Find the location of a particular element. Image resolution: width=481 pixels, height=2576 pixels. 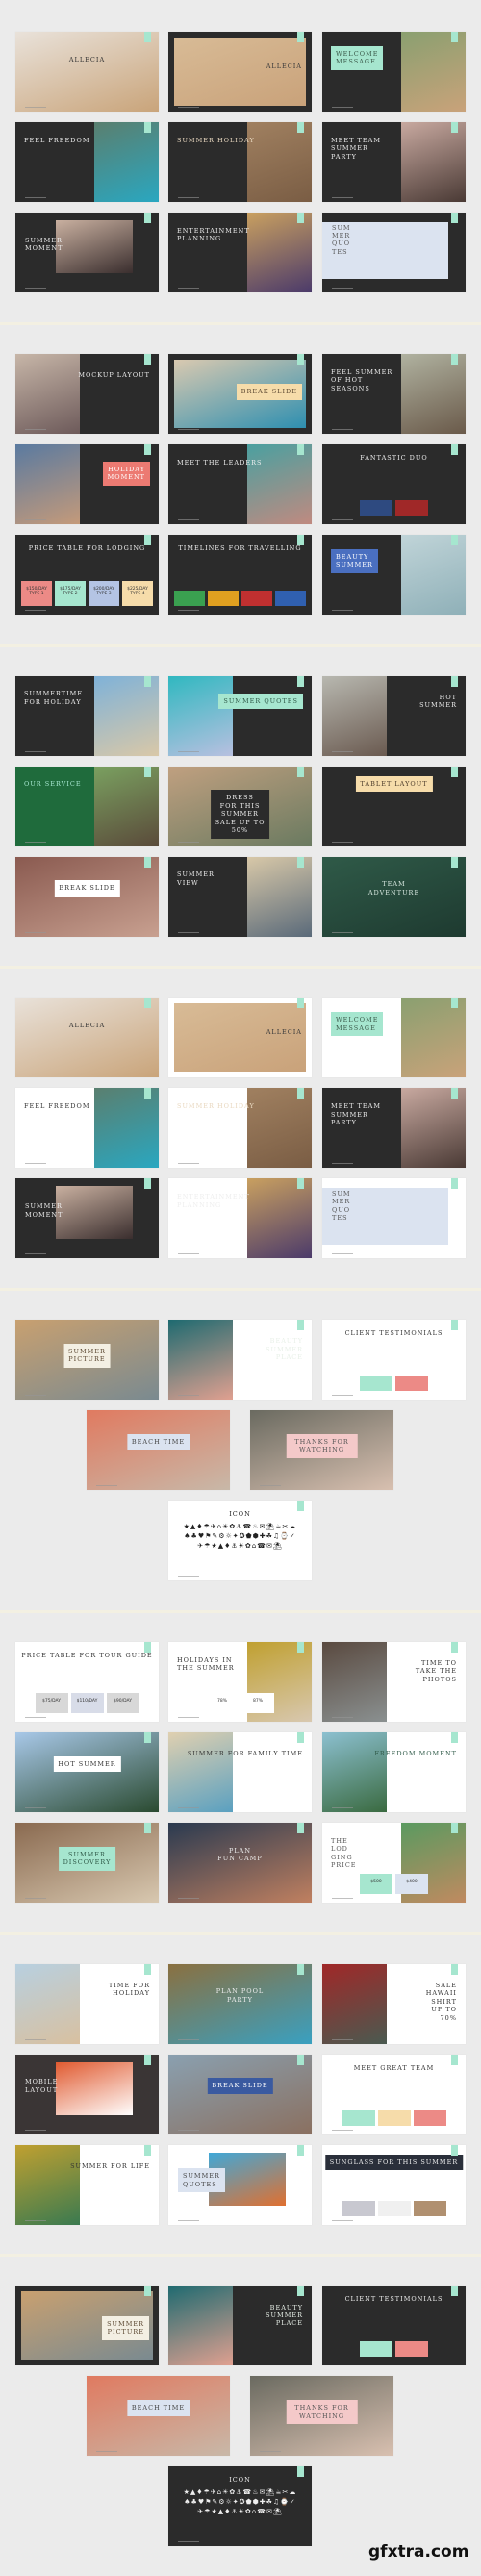

slide-thumbnail: MEET THE LEADERS is located at coordinates (240, 484).